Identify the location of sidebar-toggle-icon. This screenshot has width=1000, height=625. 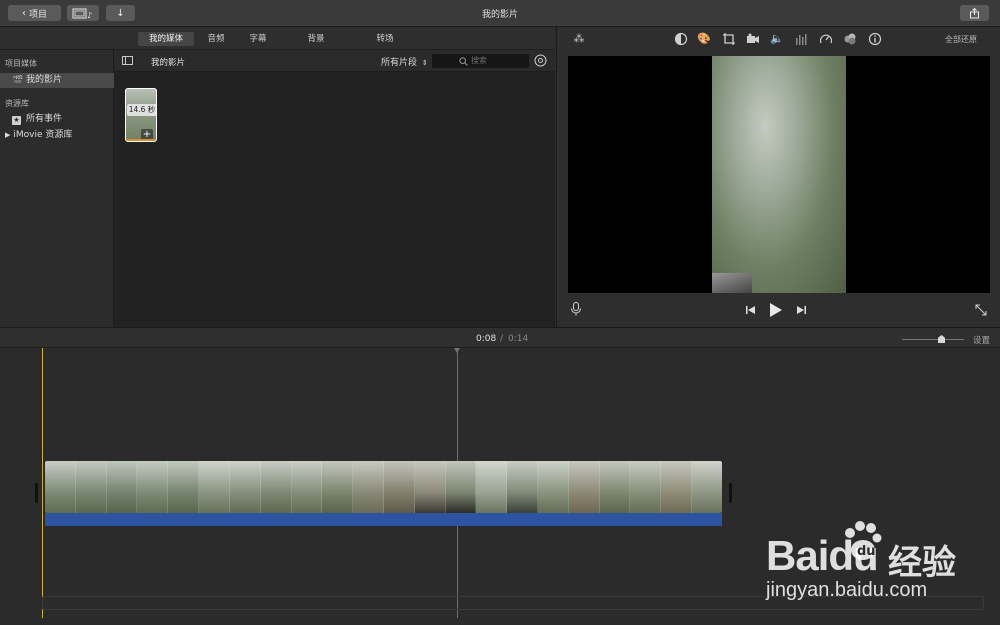
(127, 60).